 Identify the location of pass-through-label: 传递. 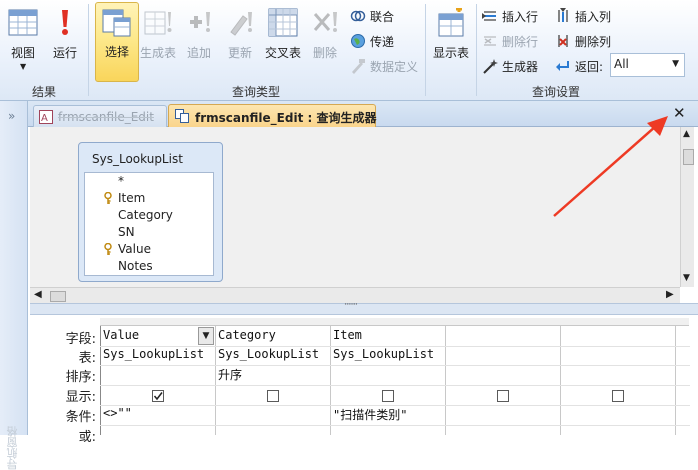
(382, 42).